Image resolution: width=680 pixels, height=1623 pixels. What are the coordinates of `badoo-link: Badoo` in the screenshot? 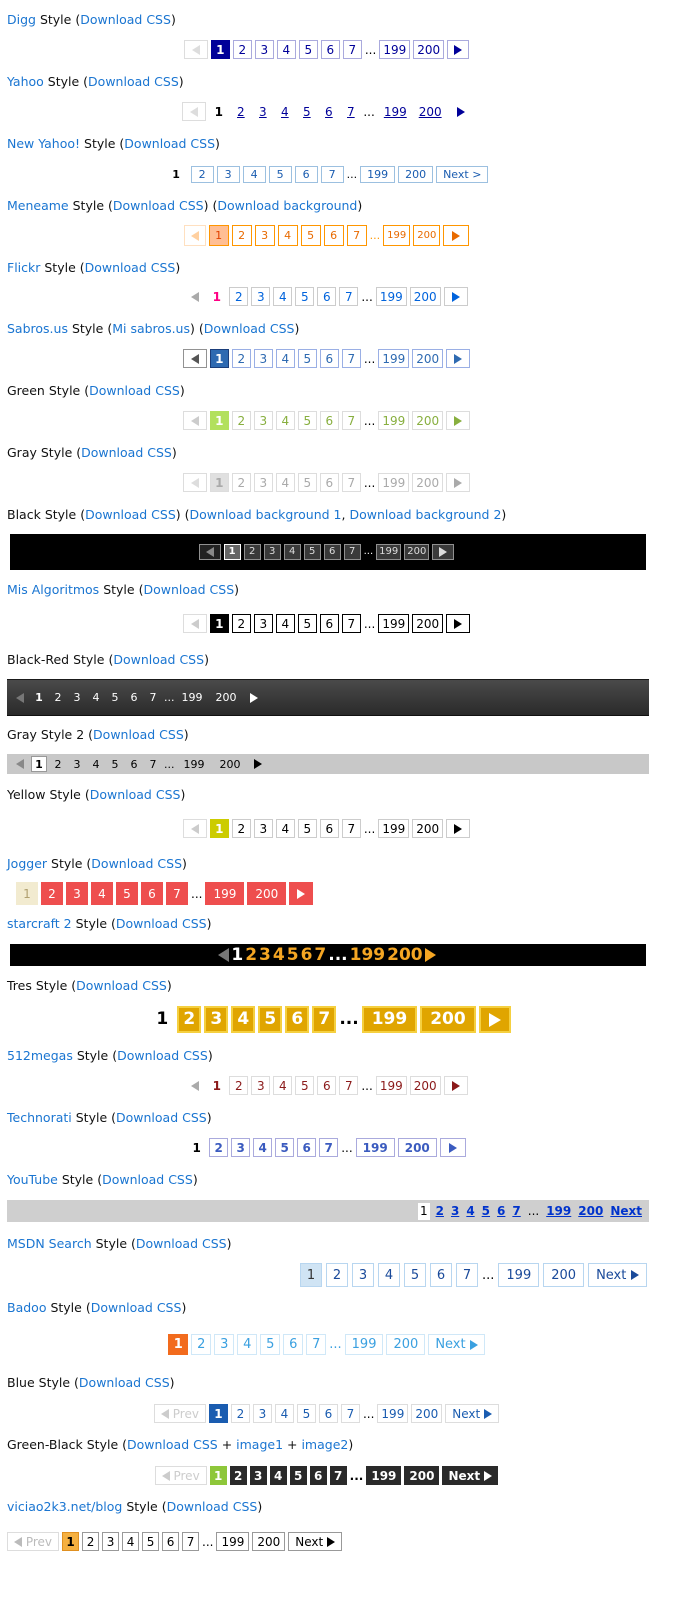 It's located at (26, 1307).